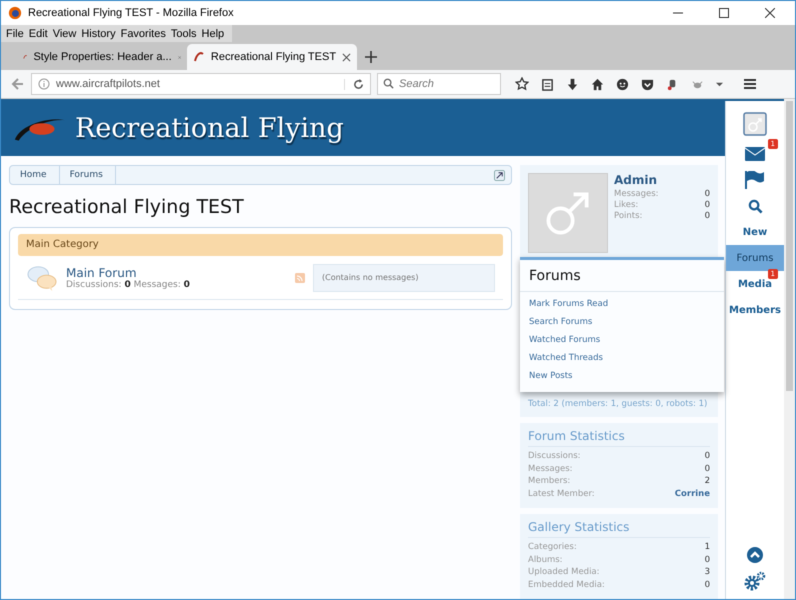 This screenshot has width=796, height=600. What do you see at coordinates (199, 57) in the screenshot?
I see `swoosh-icon` at bounding box center [199, 57].